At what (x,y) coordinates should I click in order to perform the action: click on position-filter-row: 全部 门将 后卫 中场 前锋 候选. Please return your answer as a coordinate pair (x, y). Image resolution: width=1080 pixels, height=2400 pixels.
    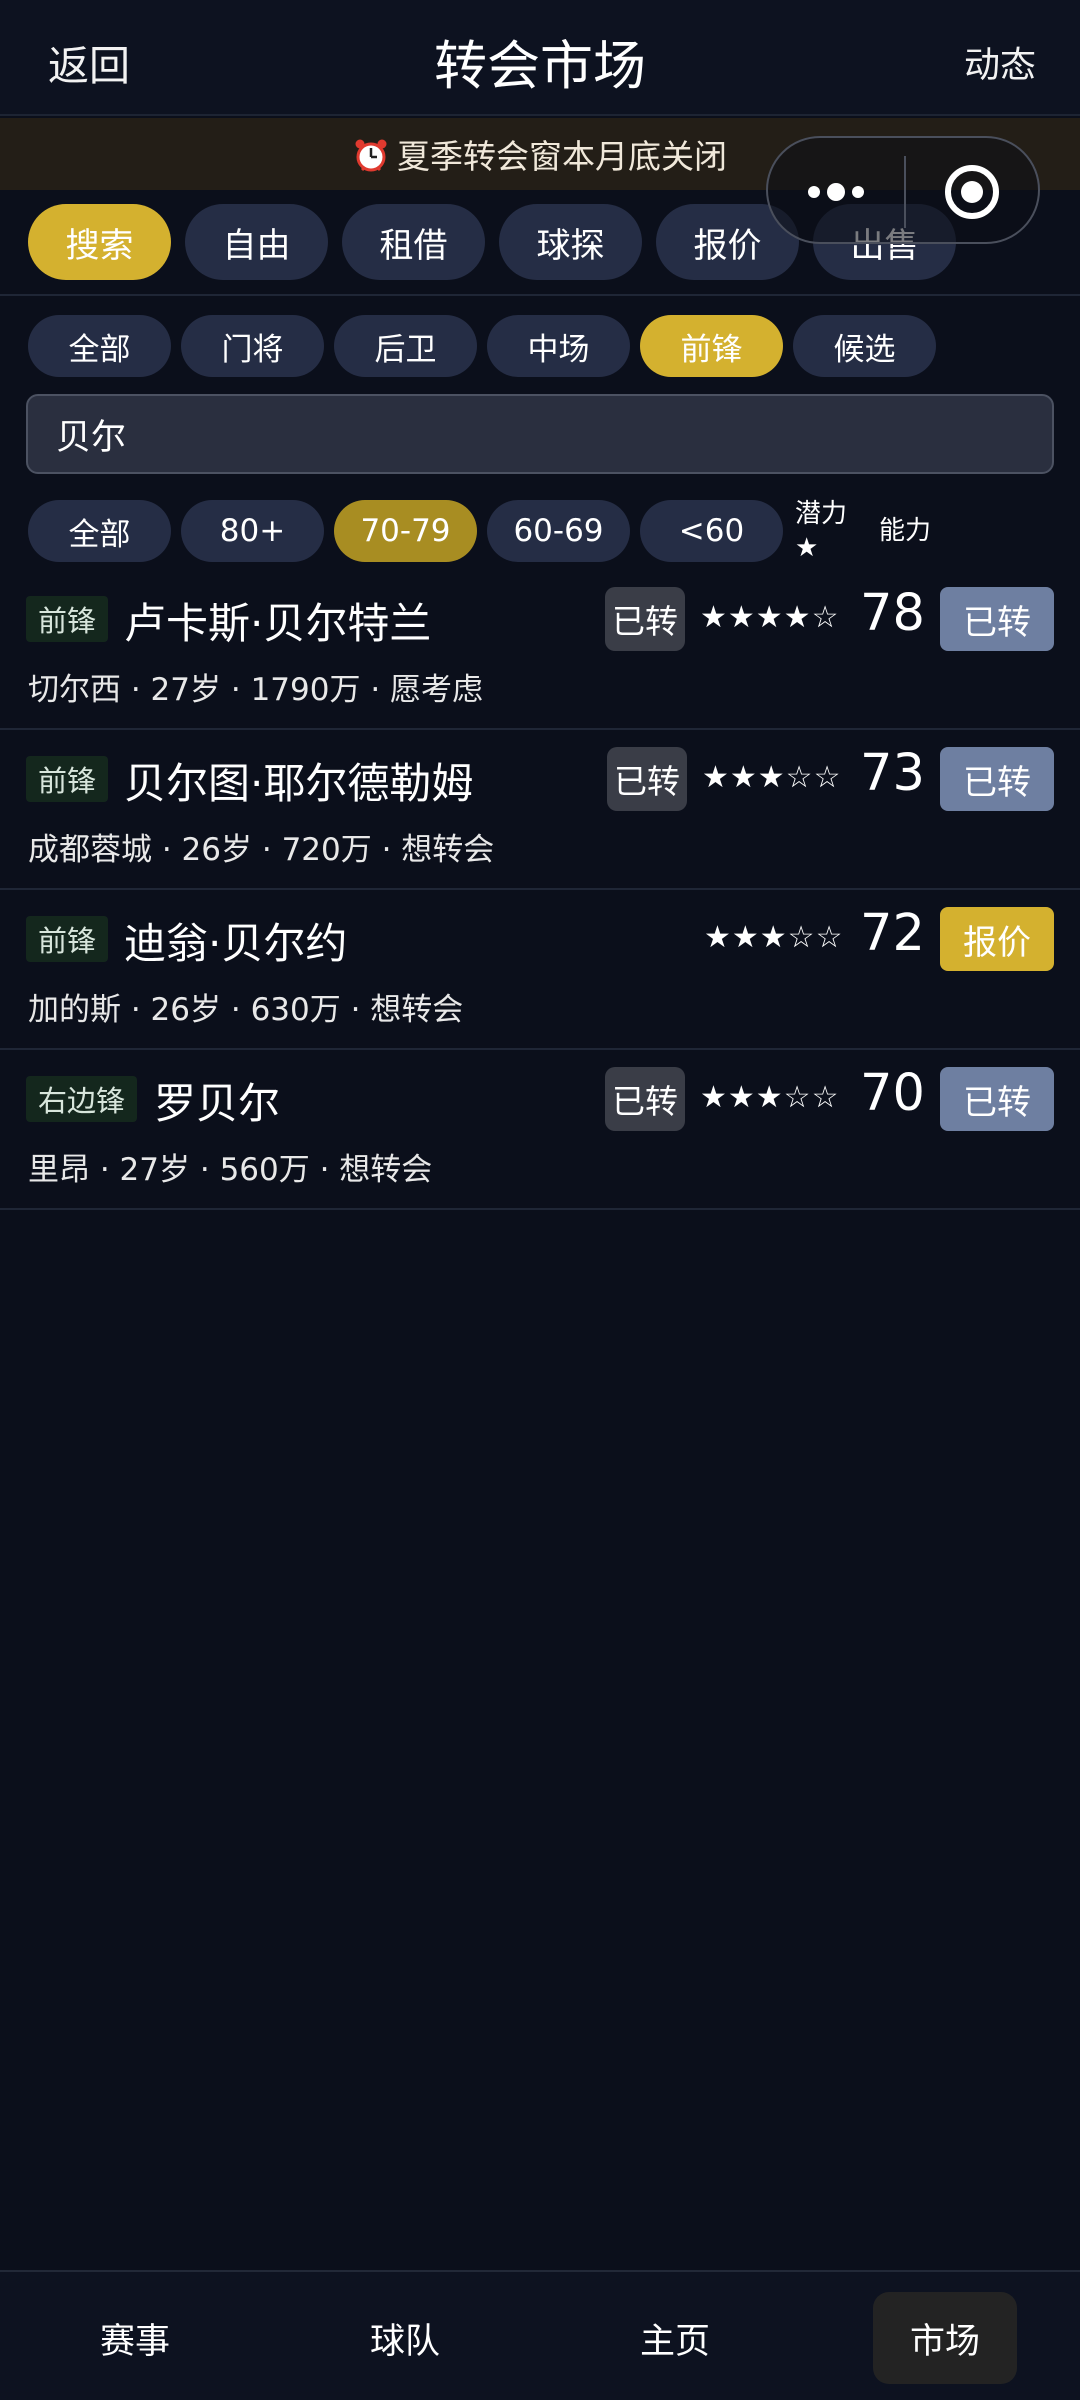
    Looking at the image, I should click on (482, 346).